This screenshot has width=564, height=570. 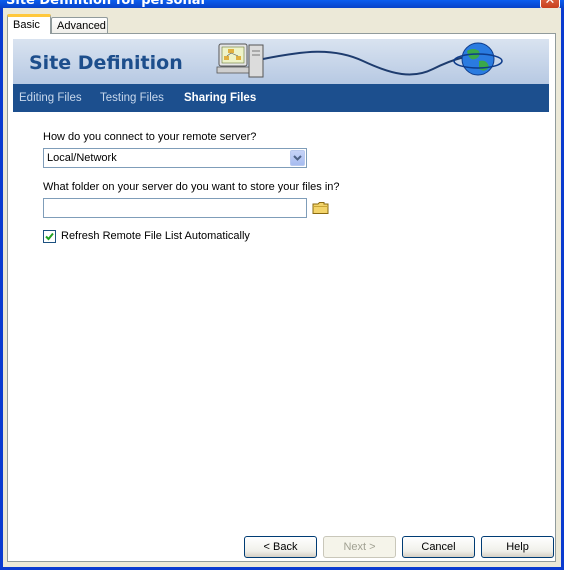 I want to click on next-button: Next >, so click(x=359, y=547).